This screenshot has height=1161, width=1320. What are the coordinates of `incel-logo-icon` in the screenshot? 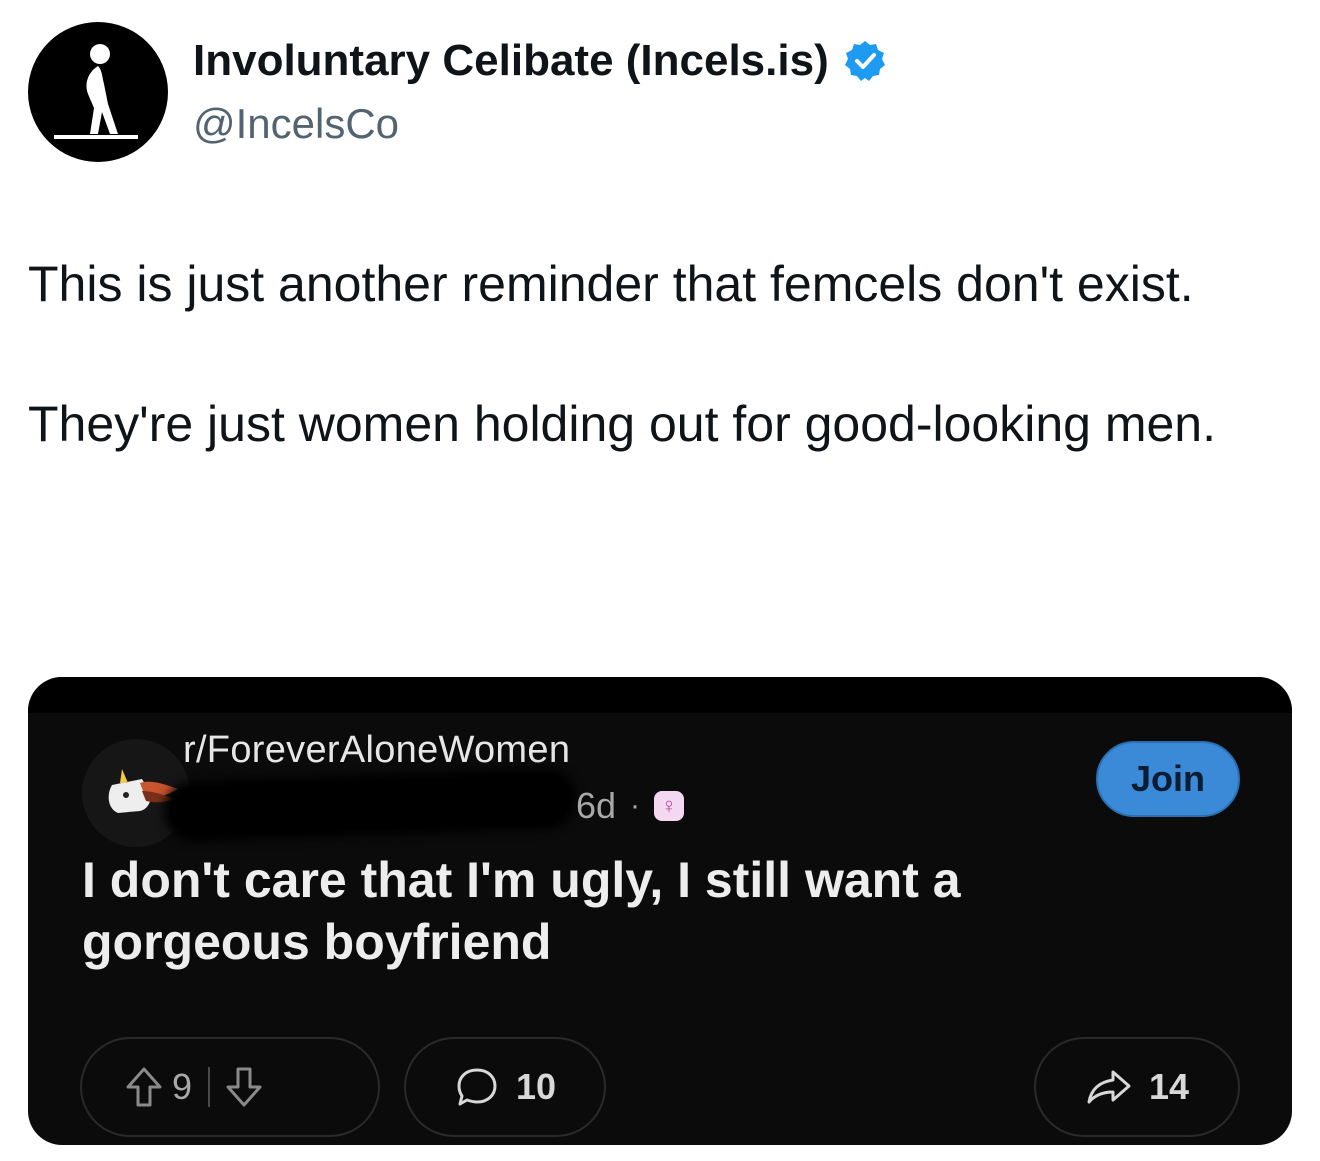 It's located at (96, 91).